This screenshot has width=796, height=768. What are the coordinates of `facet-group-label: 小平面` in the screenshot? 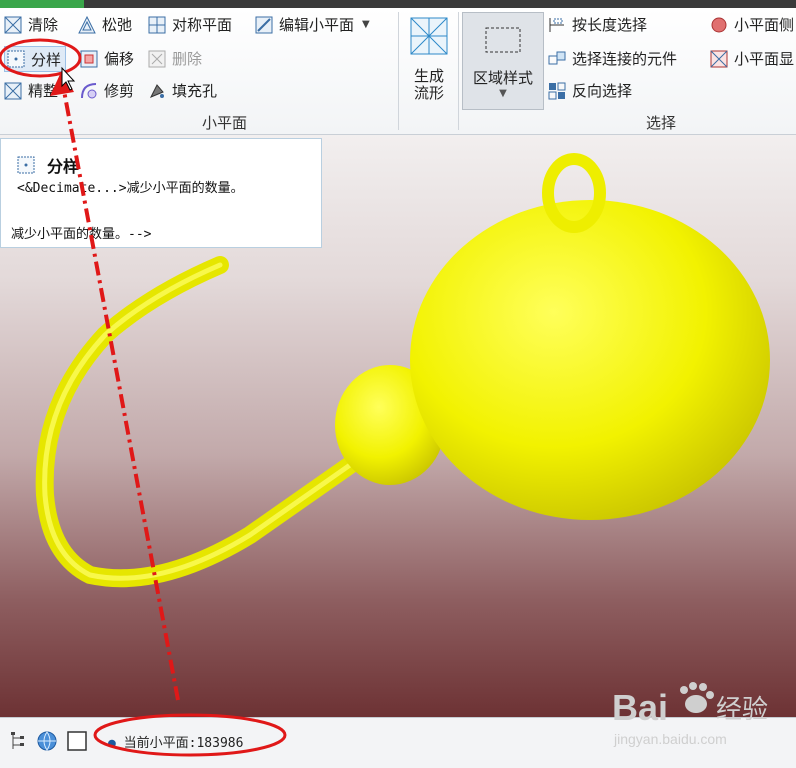 It's located at (225, 123).